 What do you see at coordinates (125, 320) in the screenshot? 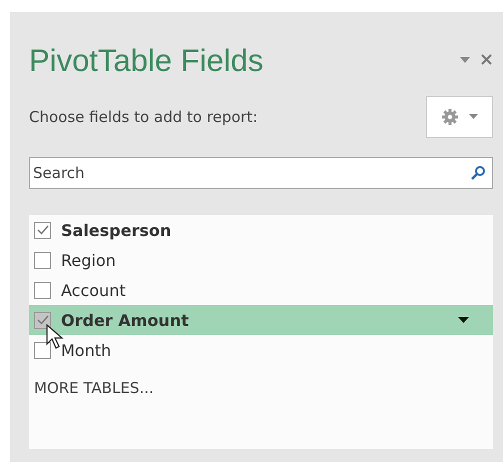
I see `field-name: Order Amount` at bounding box center [125, 320].